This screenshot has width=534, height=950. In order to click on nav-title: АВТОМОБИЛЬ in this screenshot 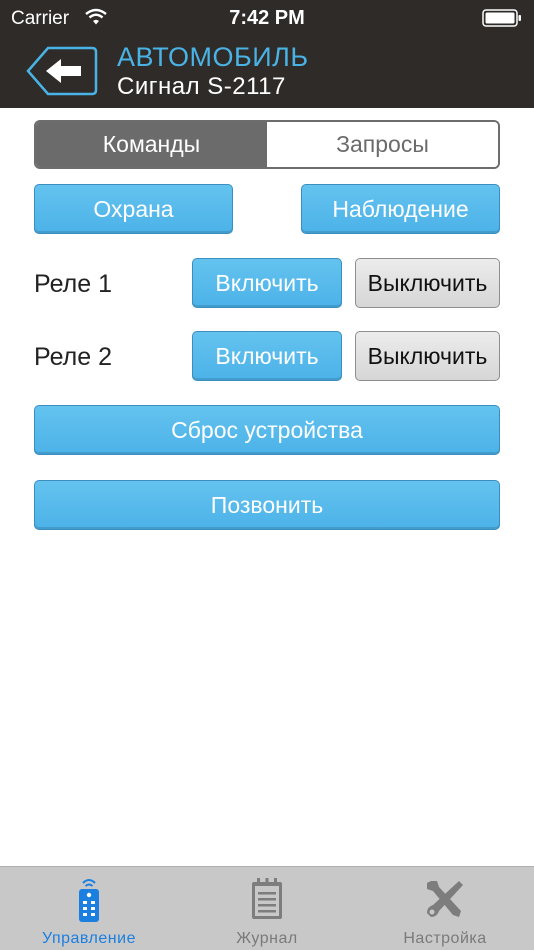, I will do `click(213, 57)`.